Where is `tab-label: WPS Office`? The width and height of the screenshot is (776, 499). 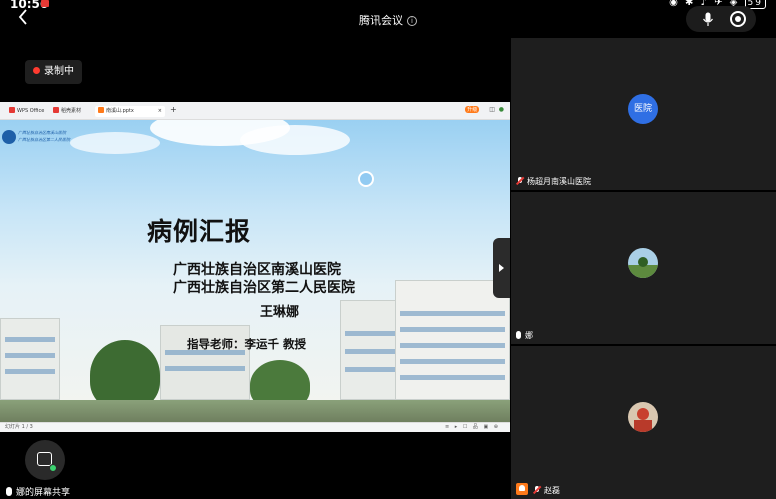 tab-label: WPS Office is located at coordinates (31, 111).